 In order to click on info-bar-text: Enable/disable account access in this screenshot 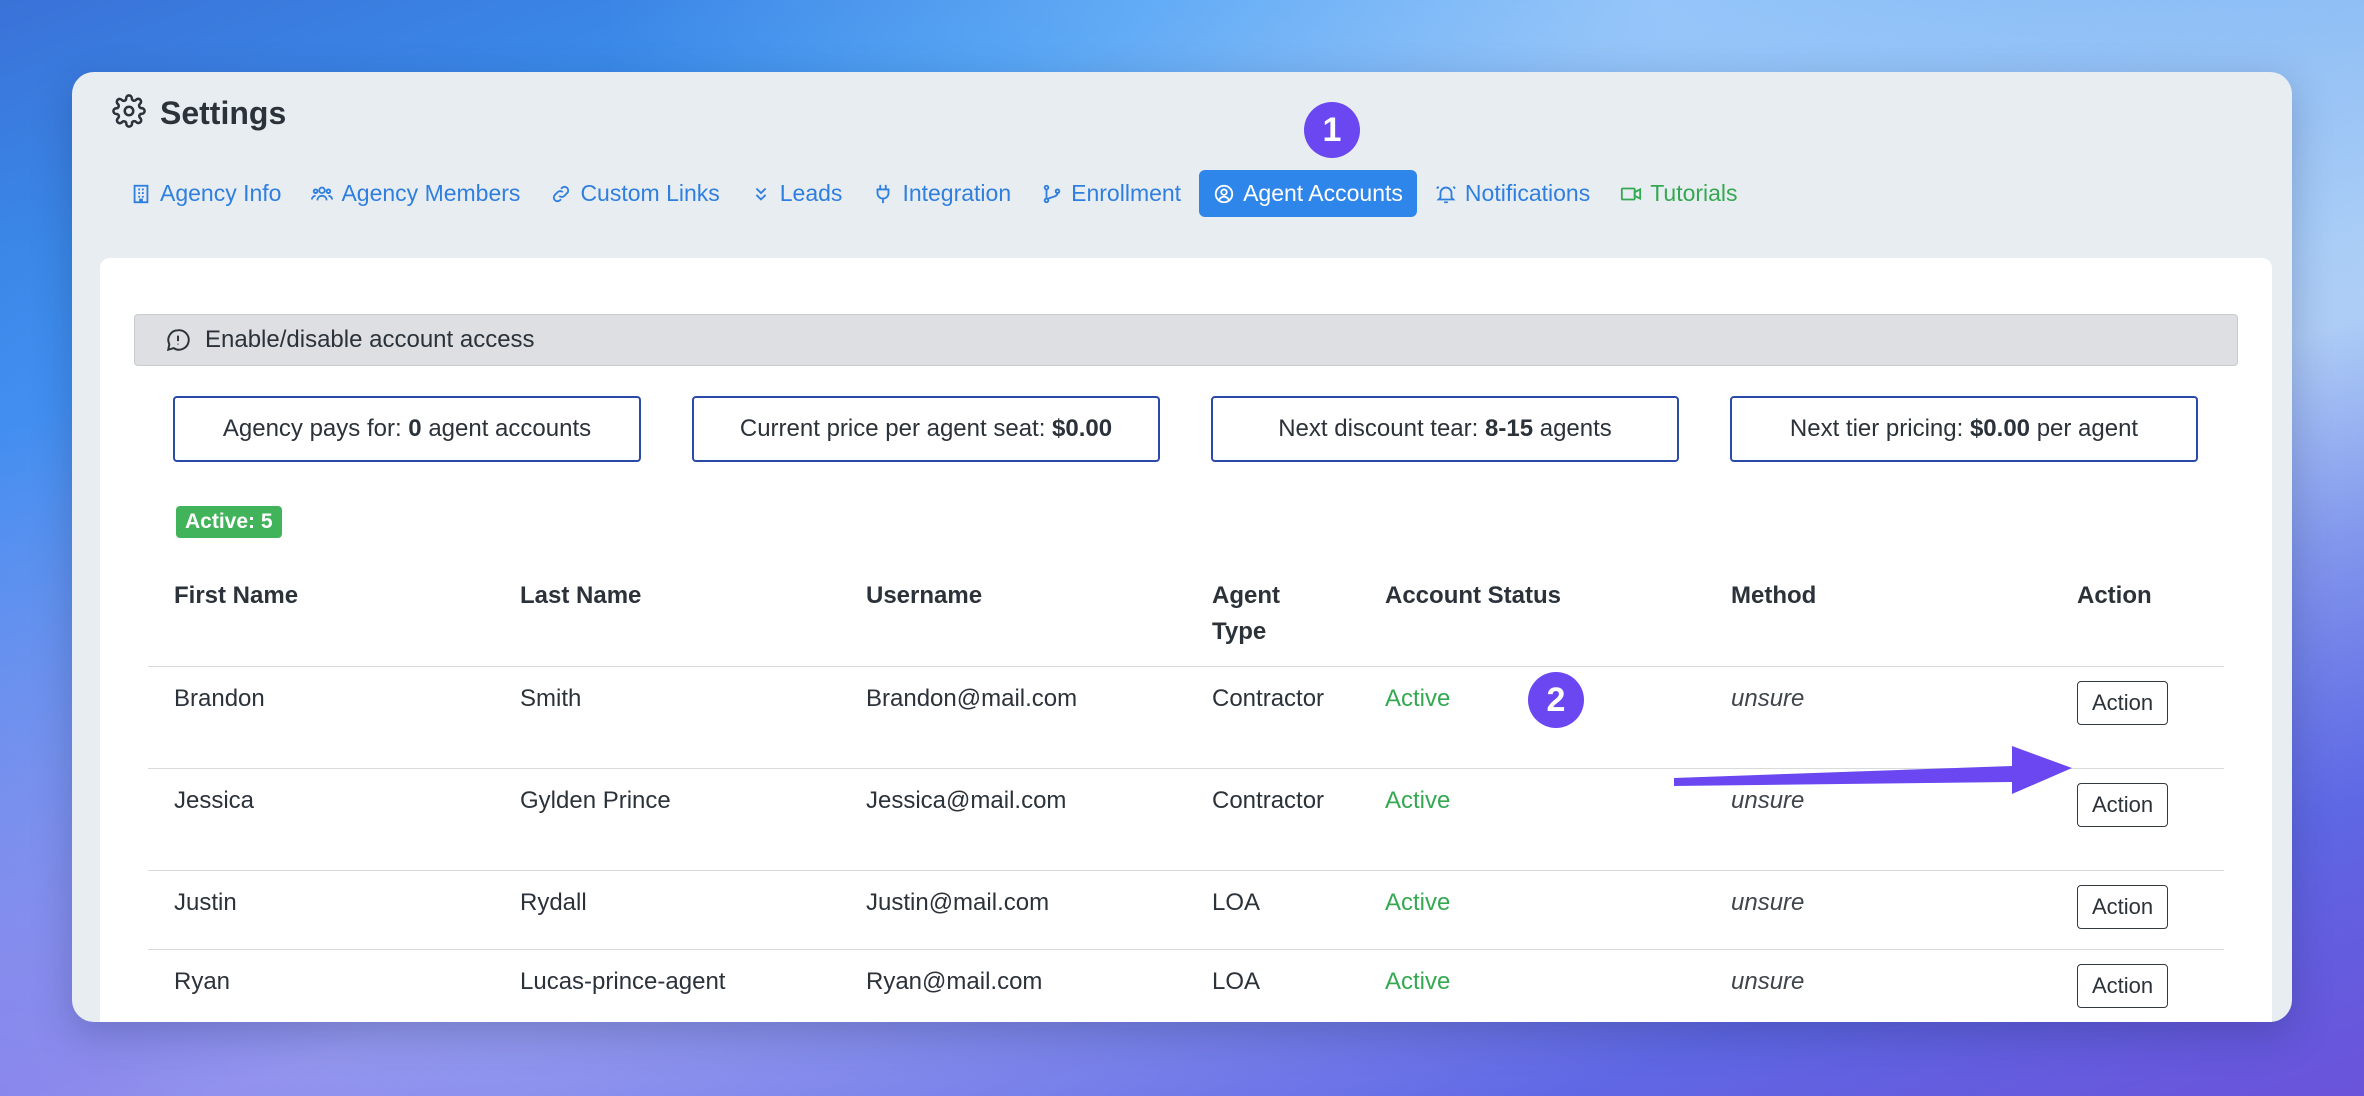, I will do `click(370, 339)`.